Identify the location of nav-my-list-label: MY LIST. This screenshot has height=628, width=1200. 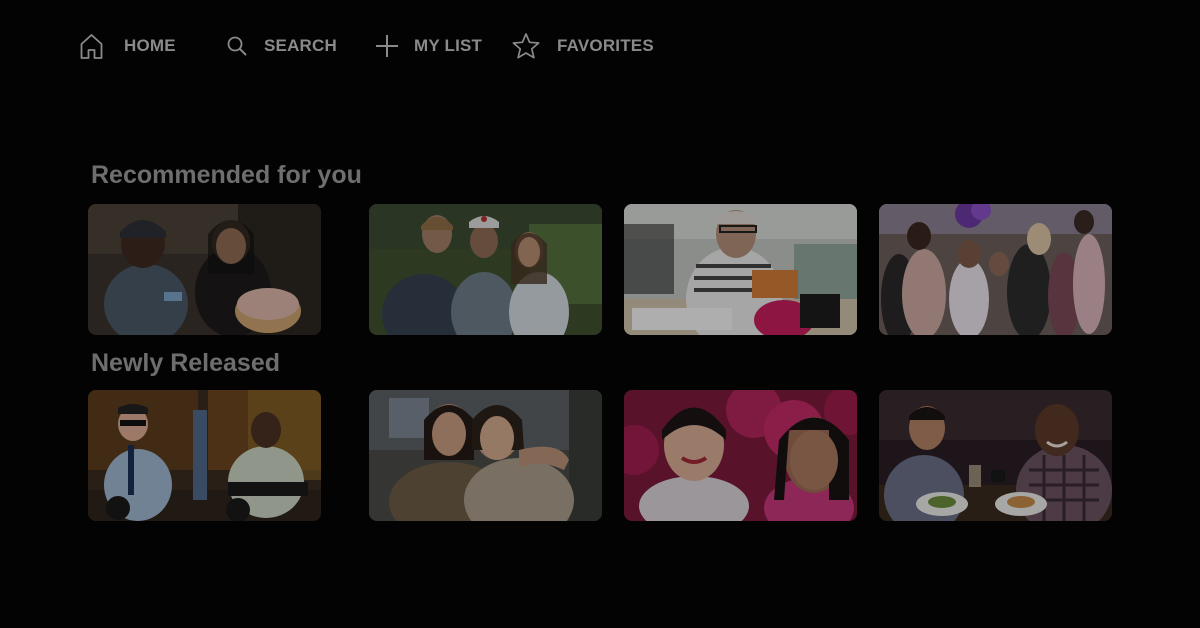
(448, 45).